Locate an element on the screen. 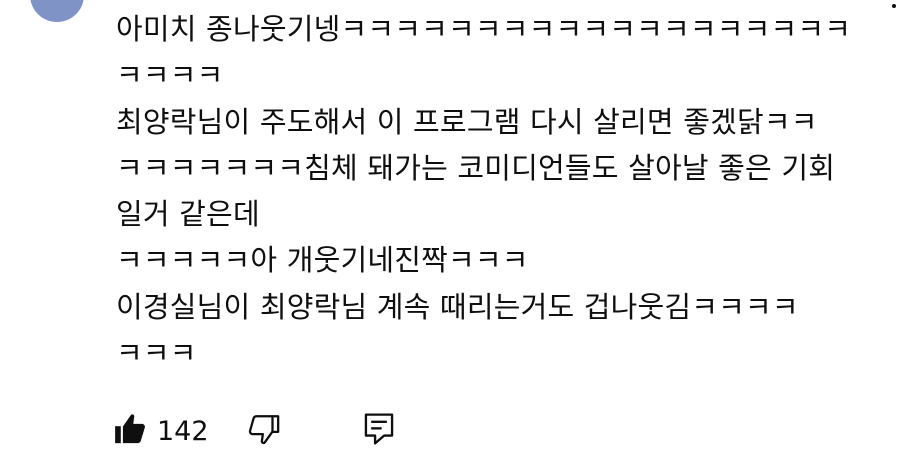 Image resolution: width=923 pixels, height=456 pixels. comment-line: ㅋㅋㅋㅋㅋ아 개웃기네진짝ㅋㅋㅋ is located at coordinates (322, 260).